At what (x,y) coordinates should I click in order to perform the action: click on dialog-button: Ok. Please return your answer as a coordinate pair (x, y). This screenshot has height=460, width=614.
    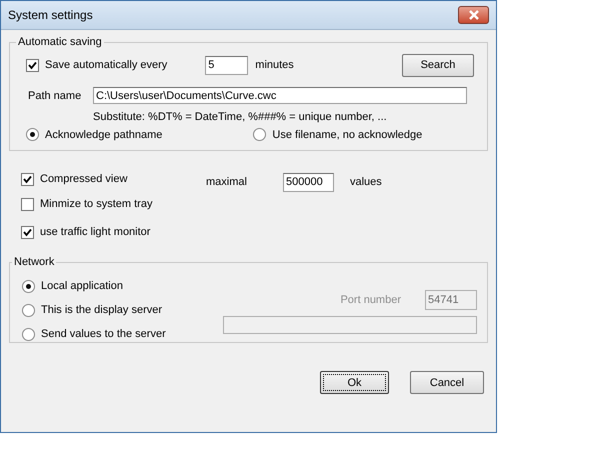
    Looking at the image, I should click on (354, 382).